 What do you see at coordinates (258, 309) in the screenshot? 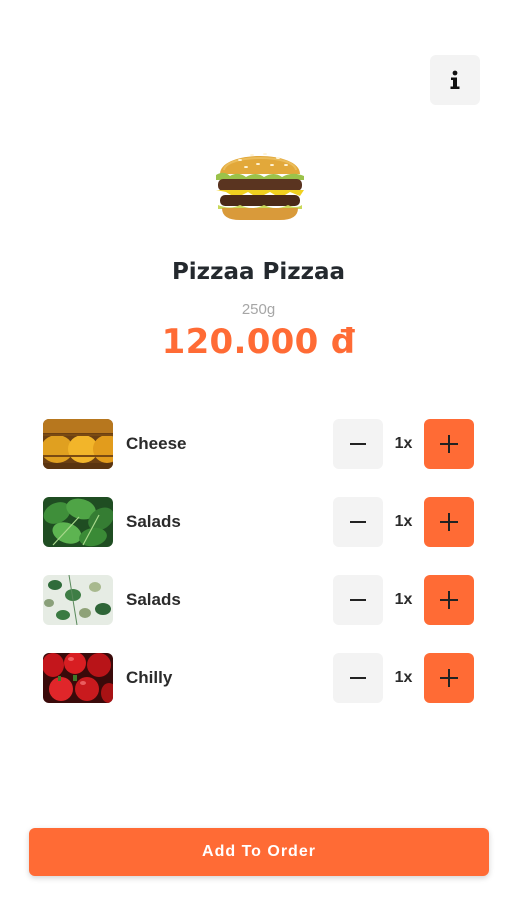
I see `product-weight: 250g` at bounding box center [258, 309].